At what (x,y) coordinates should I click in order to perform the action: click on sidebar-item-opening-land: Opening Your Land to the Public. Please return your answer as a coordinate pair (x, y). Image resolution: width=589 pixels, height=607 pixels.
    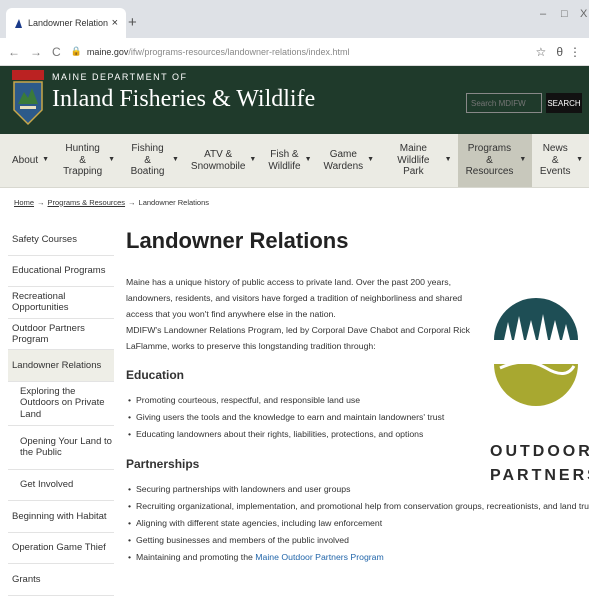
    Looking at the image, I should click on (61, 447).